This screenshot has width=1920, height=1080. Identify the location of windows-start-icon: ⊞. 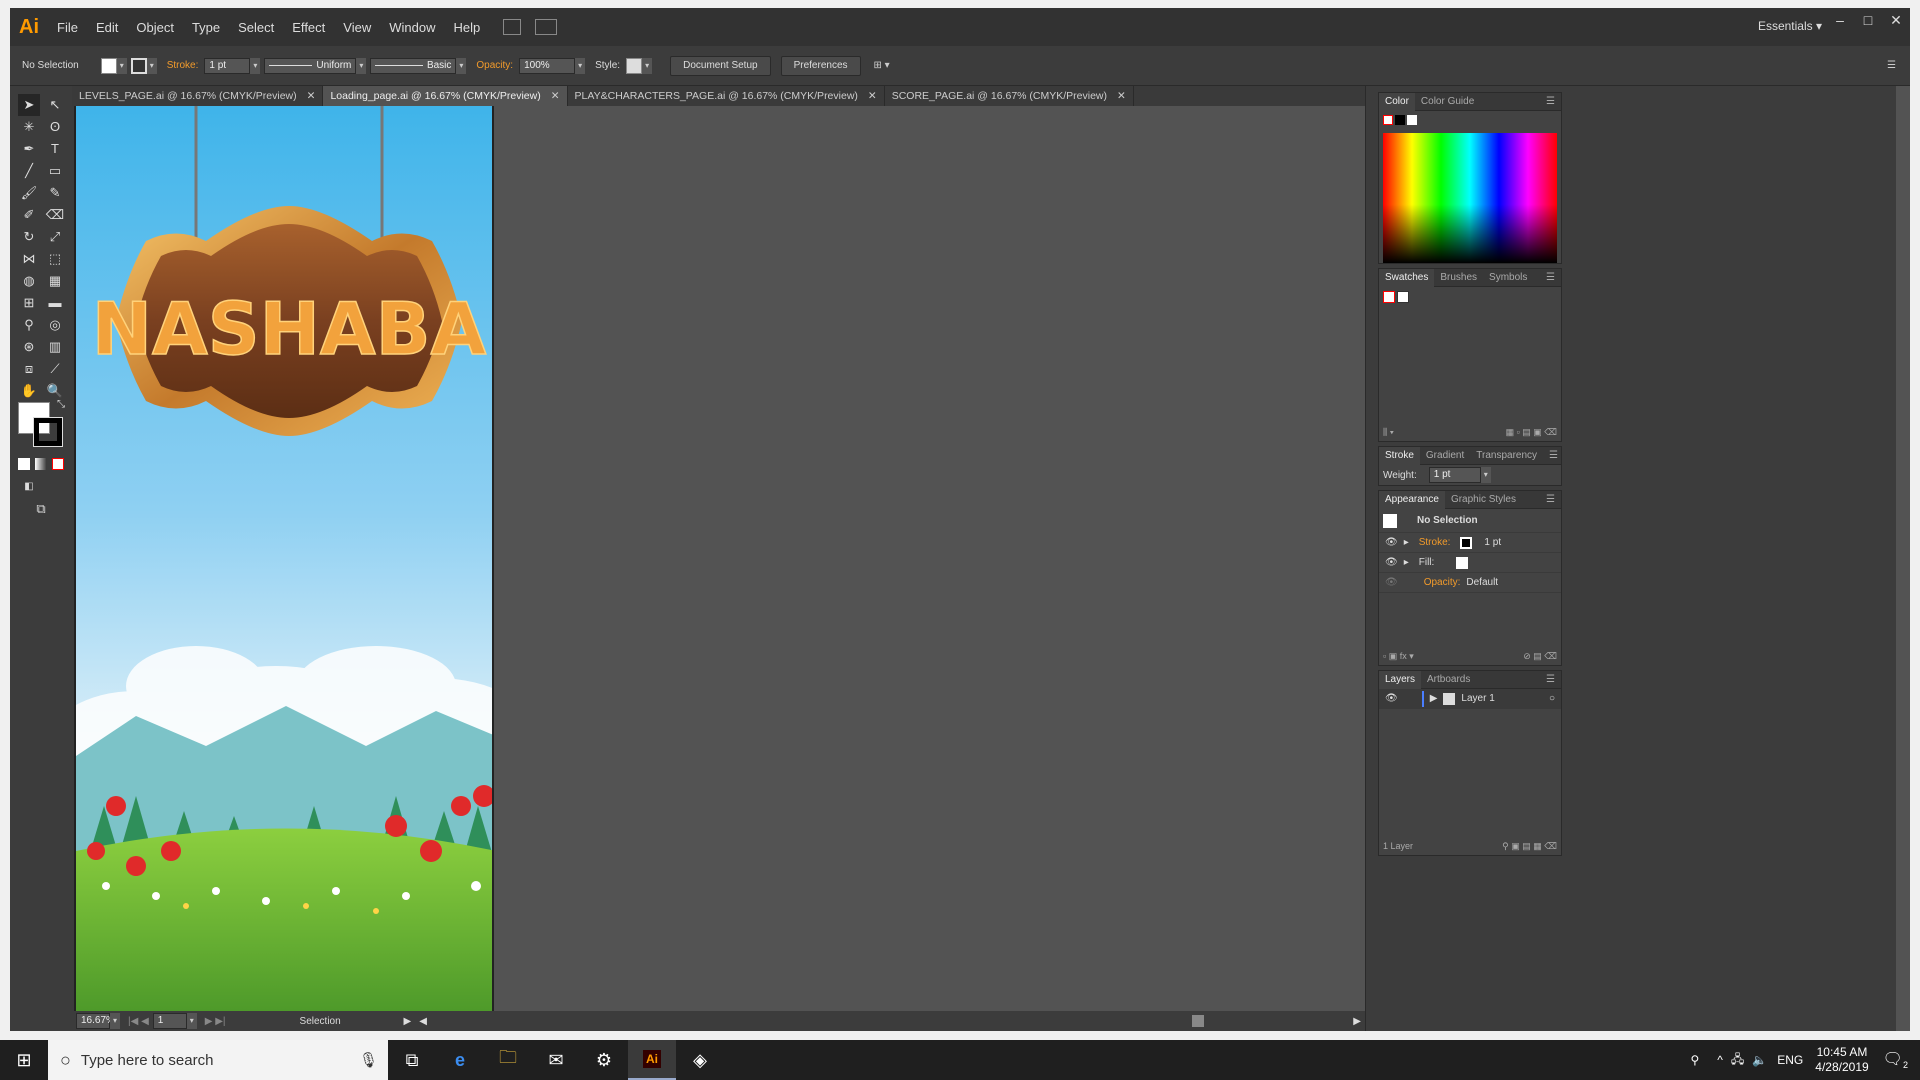
(24, 1060).